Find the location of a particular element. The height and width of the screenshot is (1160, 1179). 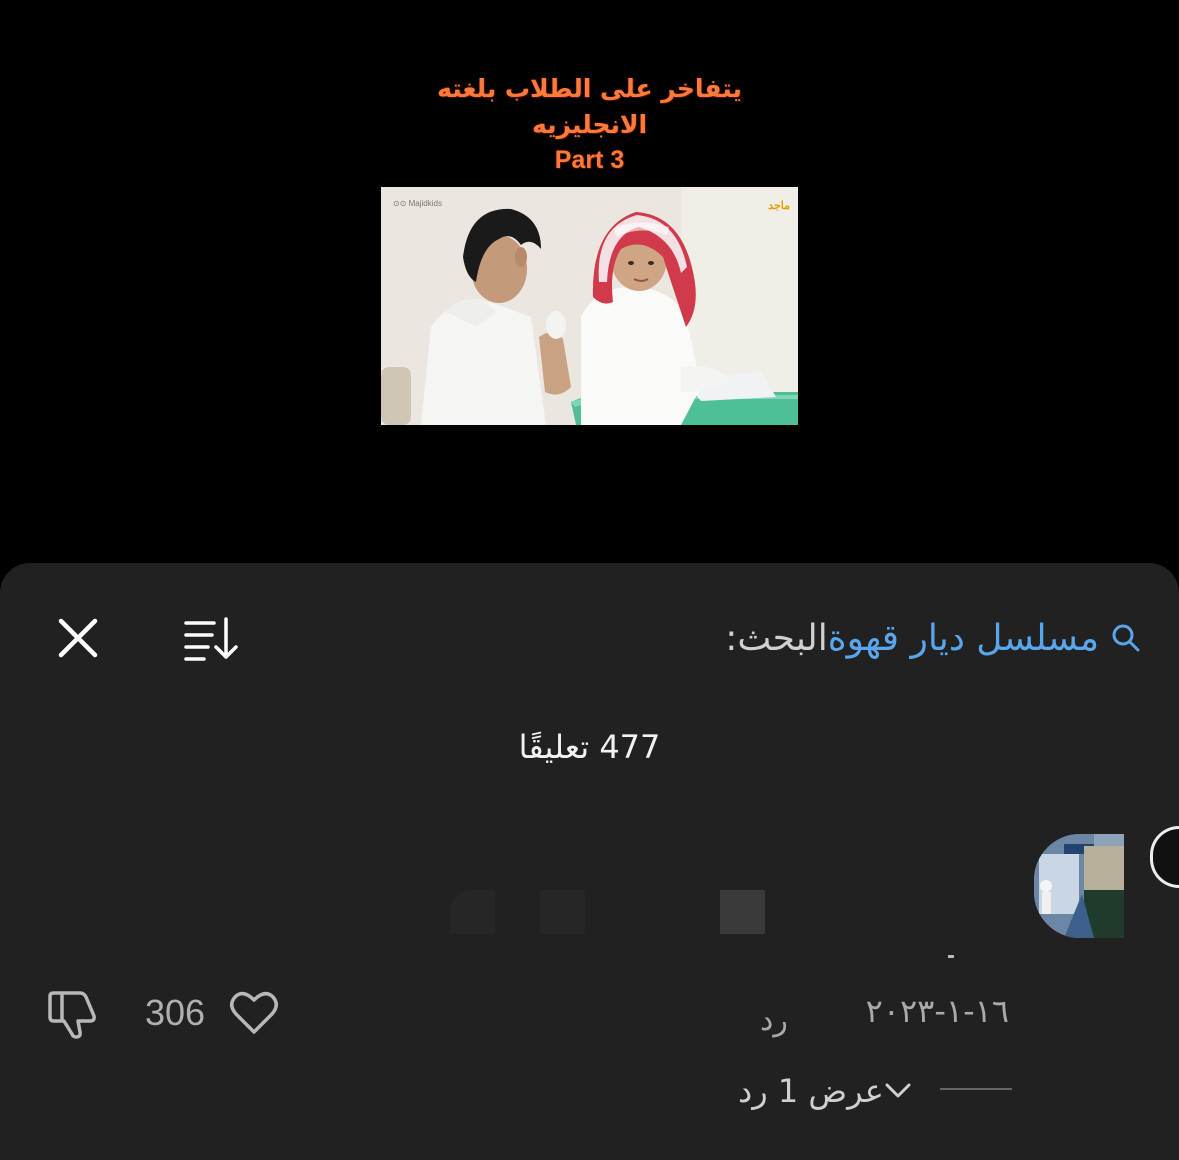

reply-button: رد is located at coordinates (774, 1020).